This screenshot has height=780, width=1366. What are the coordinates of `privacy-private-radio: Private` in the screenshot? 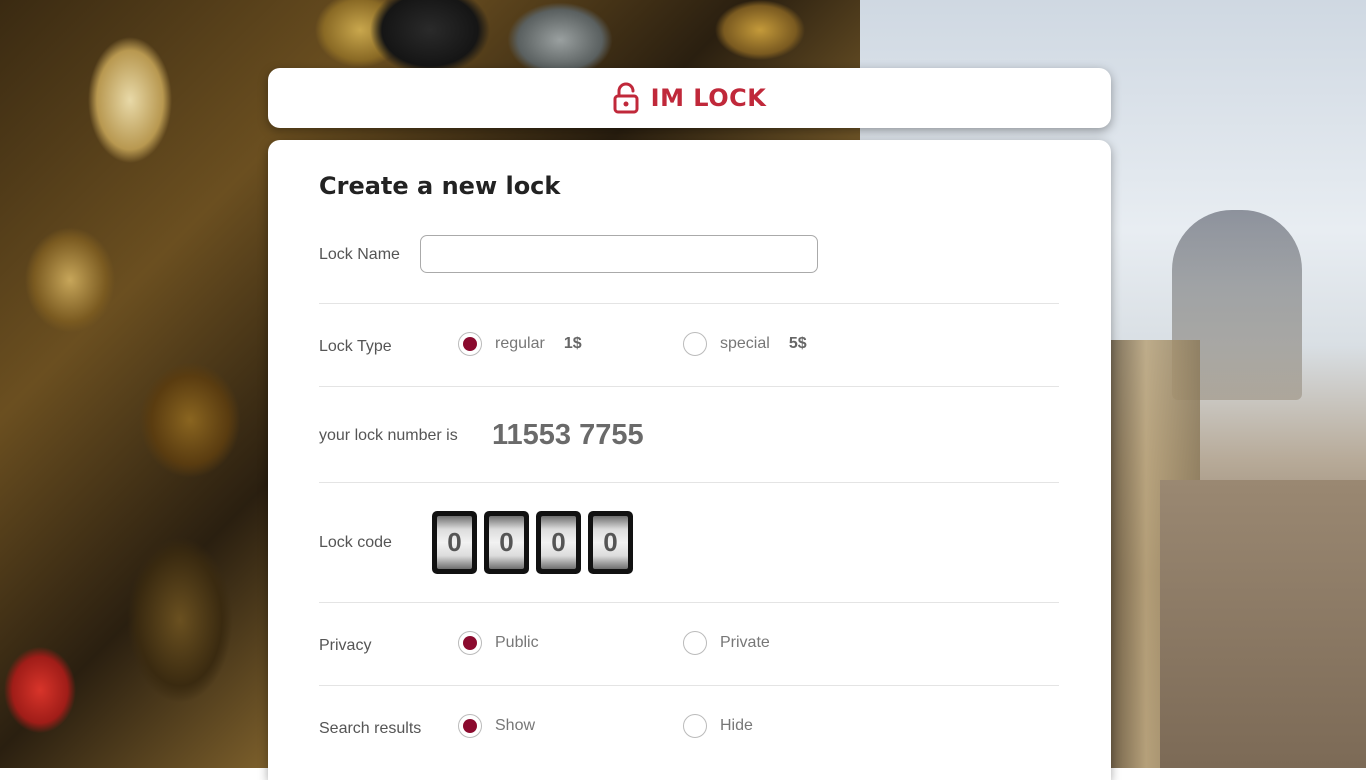 It's located at (726, 643).